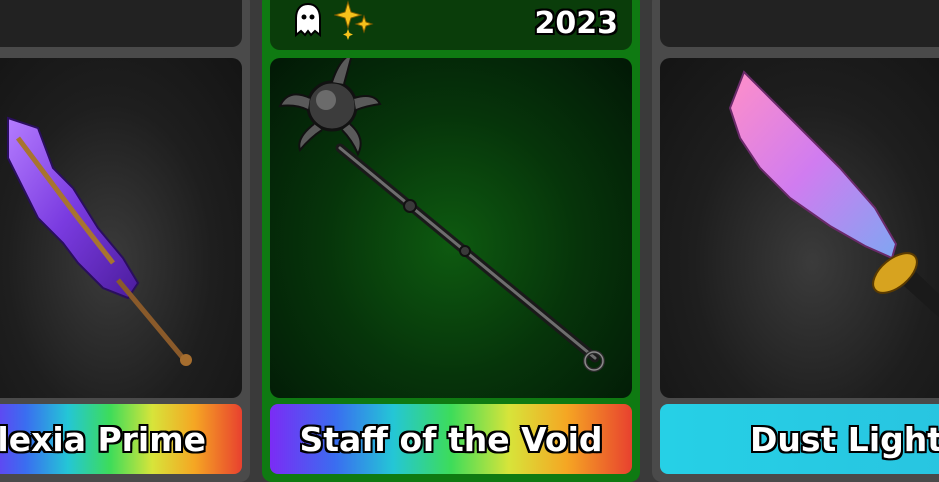  I want to click on card-top-bar: 2023, so click(451, 25).